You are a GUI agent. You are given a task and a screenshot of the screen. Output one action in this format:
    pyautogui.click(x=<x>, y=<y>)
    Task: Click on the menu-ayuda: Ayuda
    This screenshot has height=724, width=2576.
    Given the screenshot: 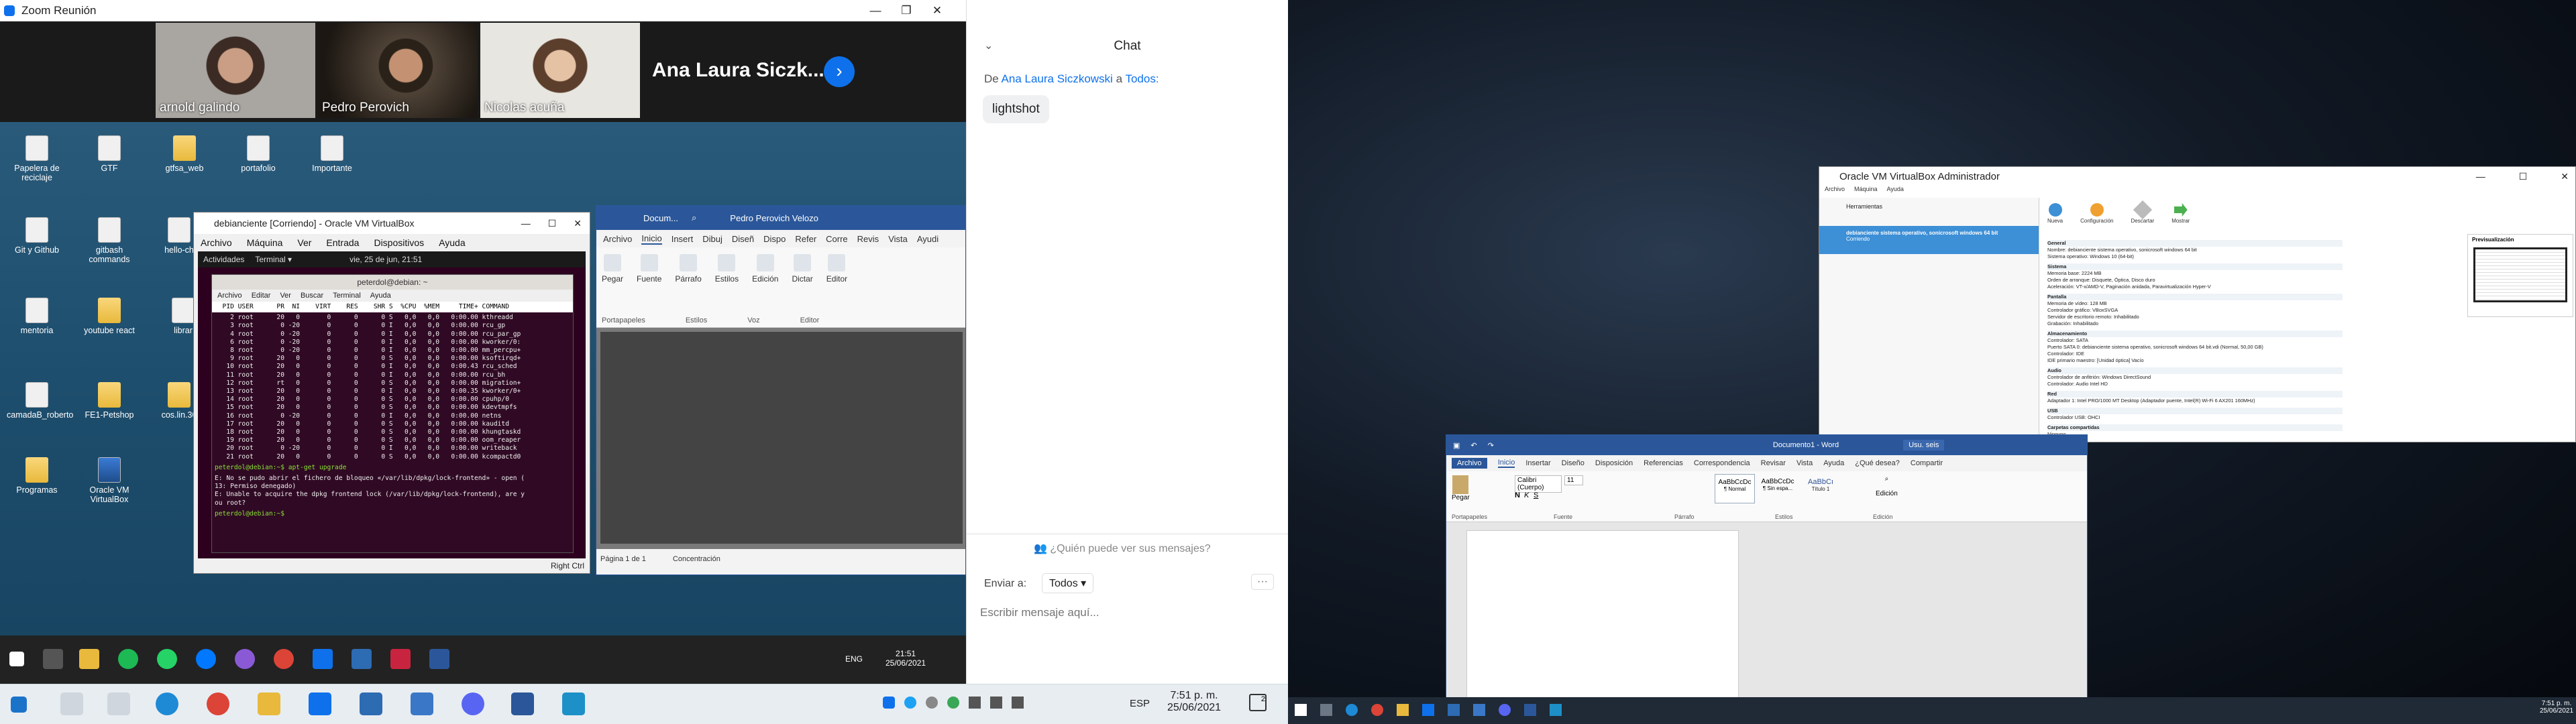 What is the action you would take?
    pyautogui.click(x=452, y=242)
    